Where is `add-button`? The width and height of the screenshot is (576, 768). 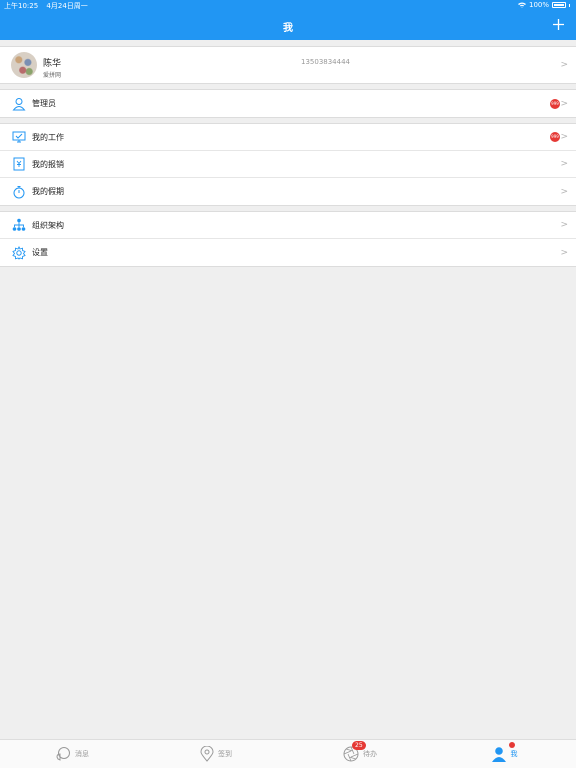 add-button is located at coordinates (558, 25).